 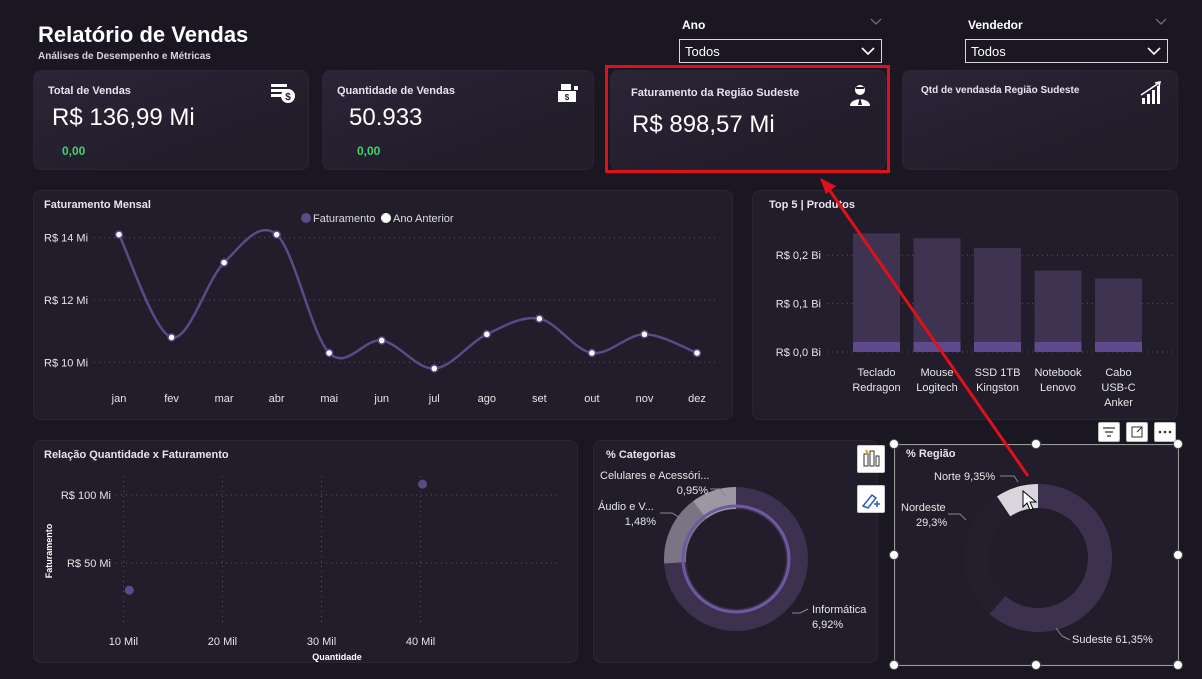 I want to click on kpi-qtd-vendas-sudeste: Qtd de vendasda Região Sudeste, so click(x=1040, y=120).